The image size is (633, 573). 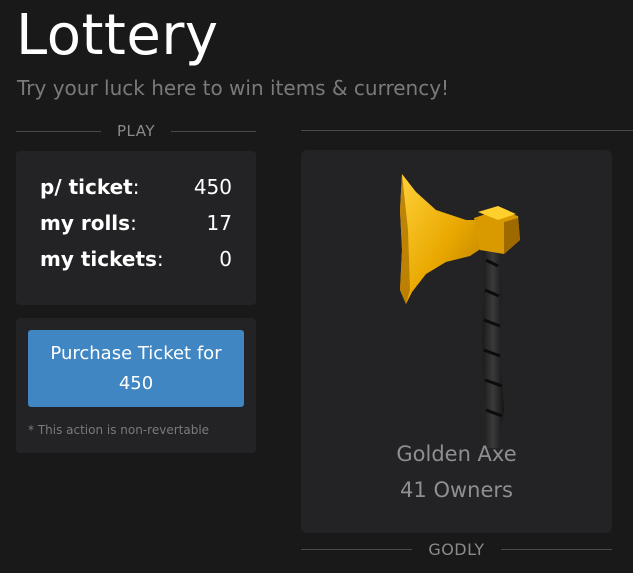 What do you see at coordinates (136, 368) in the screenshot?
I see `purchase-ticket-button: Purchase Ticket for 450` at bounding box center [136, 368].